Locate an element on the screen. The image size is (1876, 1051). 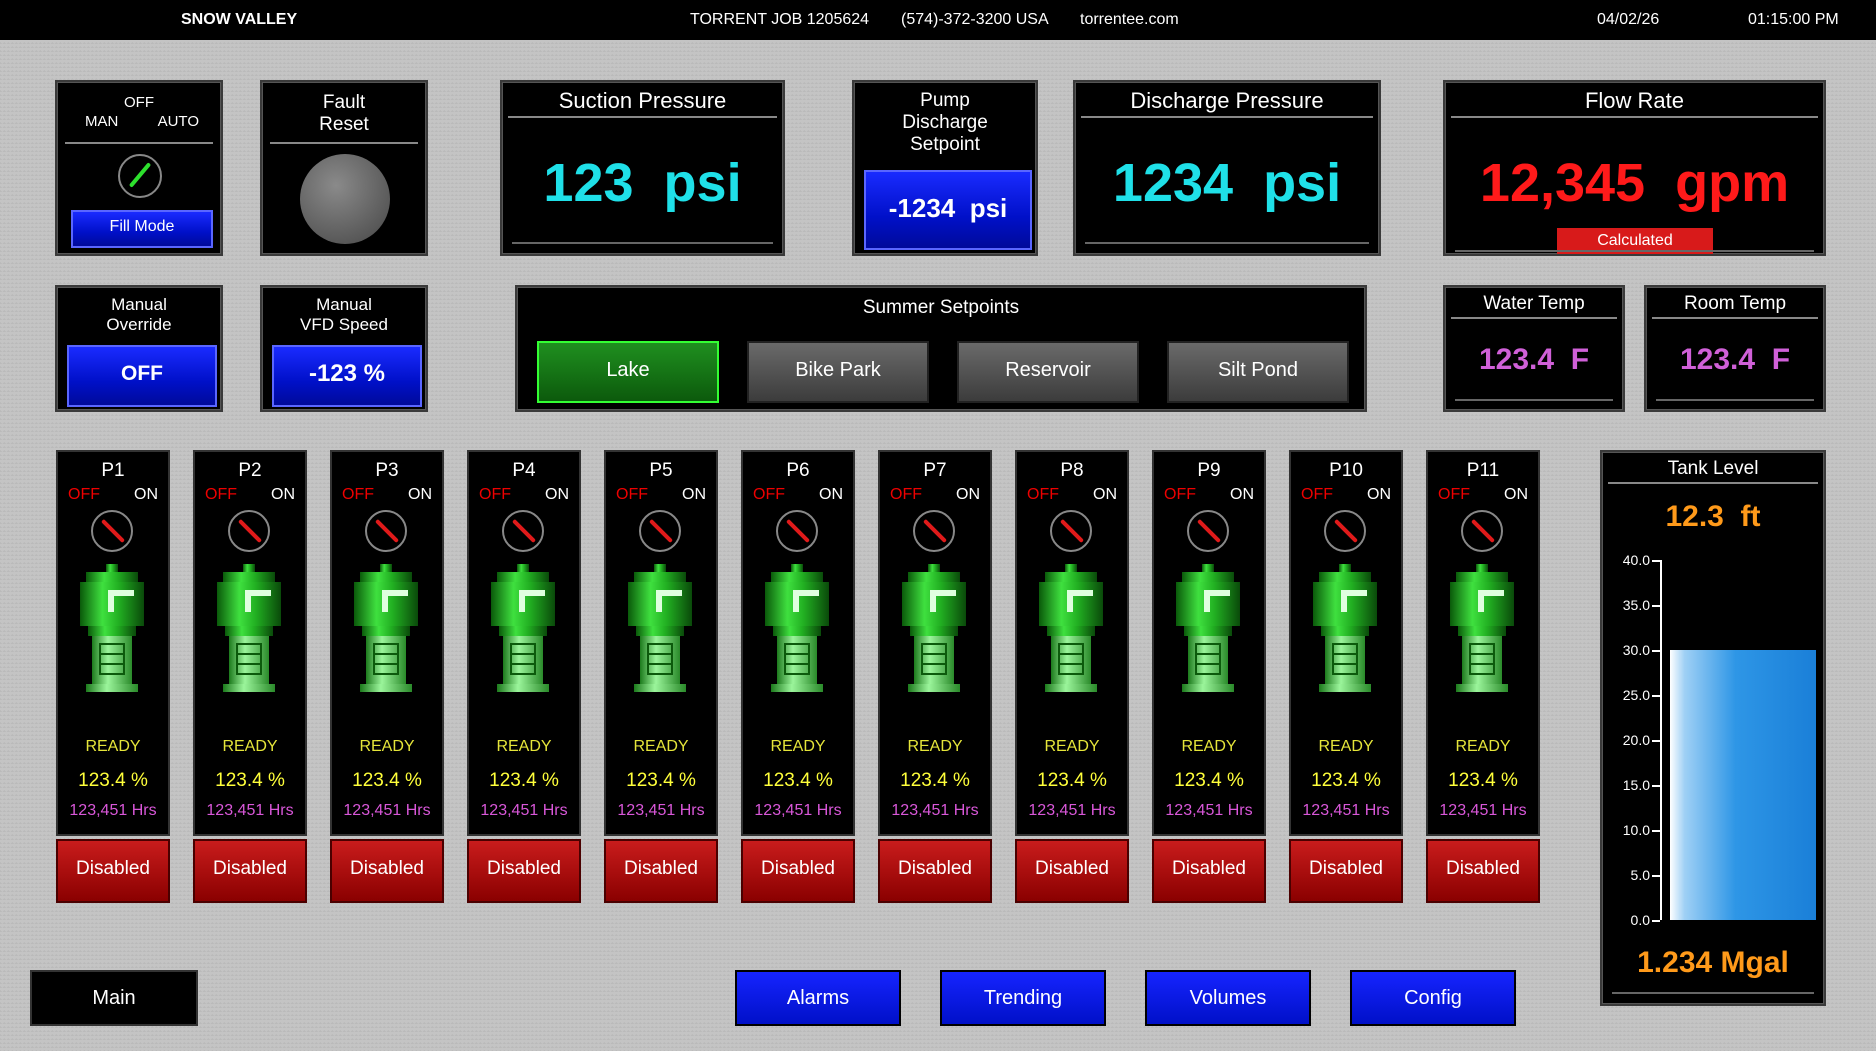
pump-disabled-button-p8: Disabled is located at coordinates (1072, 871).